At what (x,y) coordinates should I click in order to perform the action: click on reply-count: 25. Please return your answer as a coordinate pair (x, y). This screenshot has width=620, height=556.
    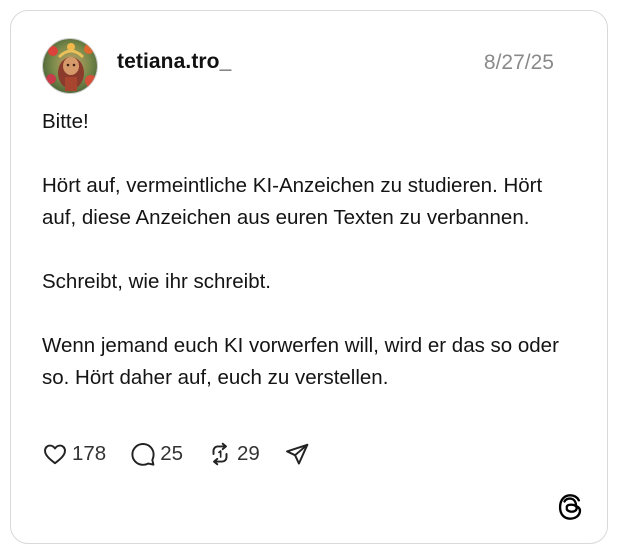
    Looking at the image, I should click on (172, 453).